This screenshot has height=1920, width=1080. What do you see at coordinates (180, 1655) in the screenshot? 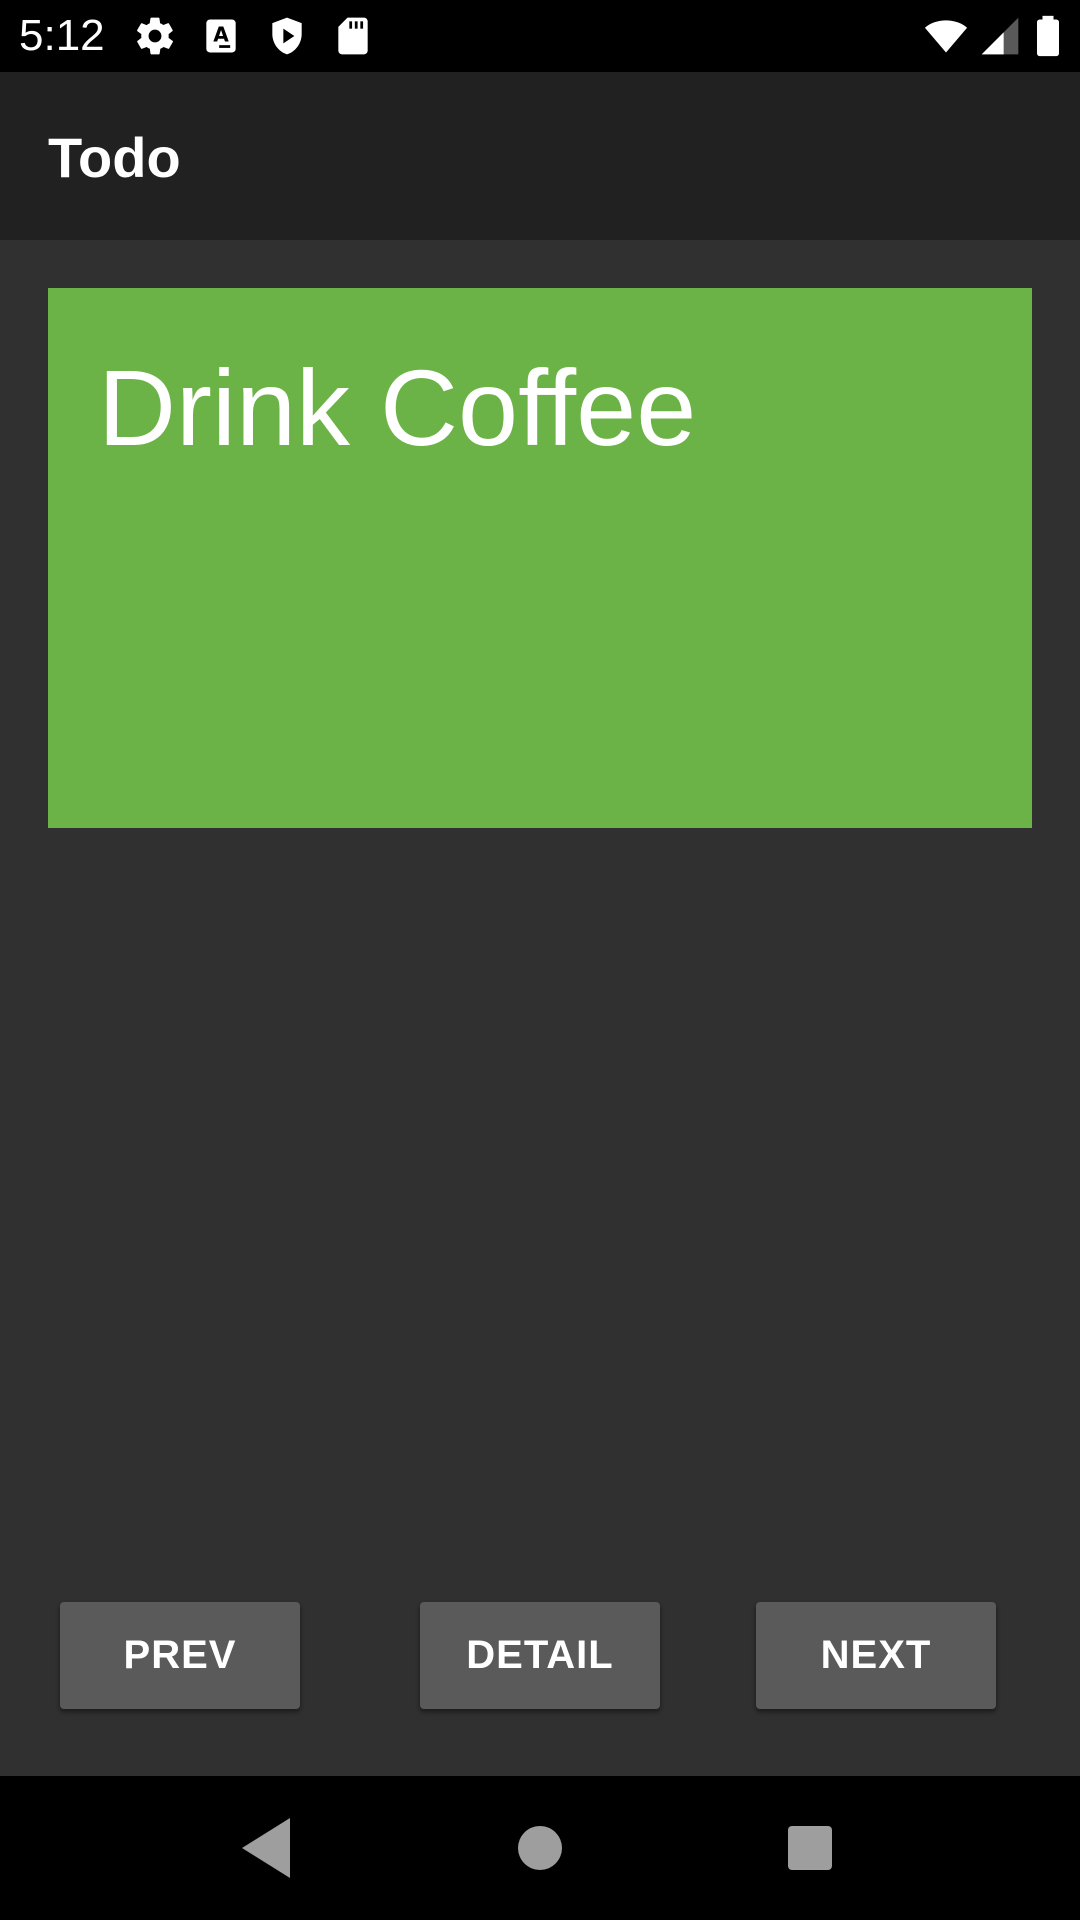
I see `prev-button: PREV` at bounding box center [180, 1655].